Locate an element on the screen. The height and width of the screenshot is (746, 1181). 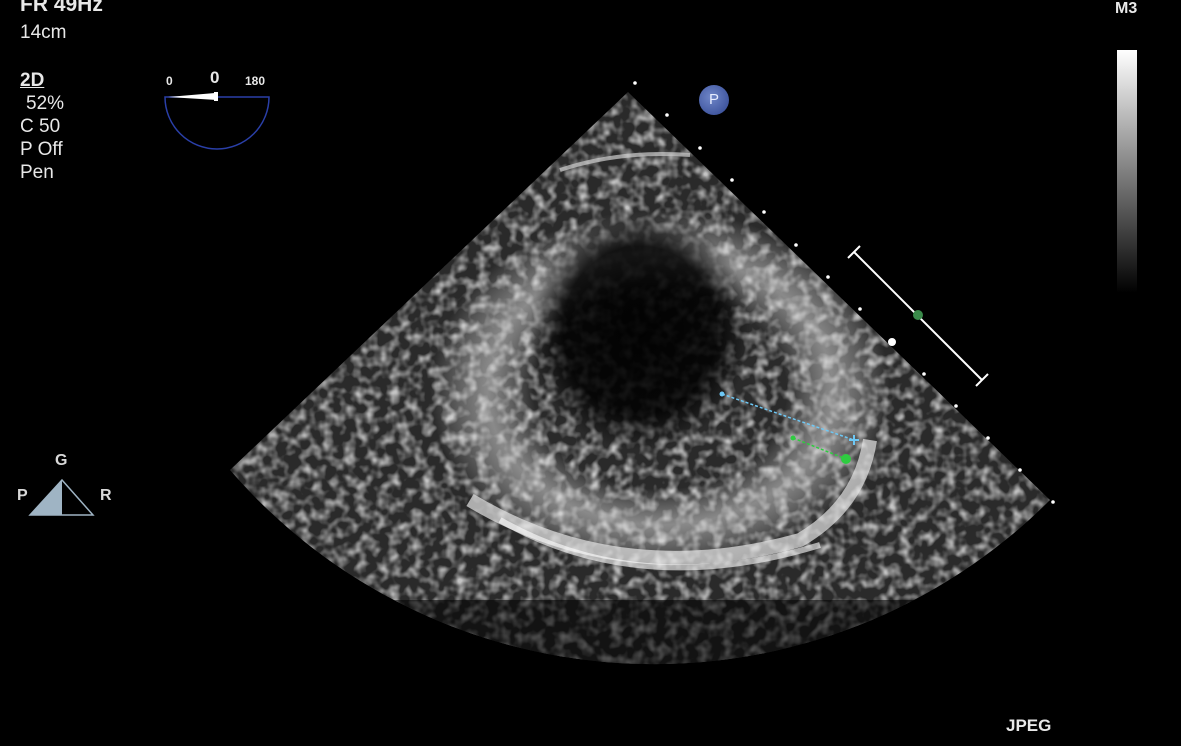
persistence-label: P Off is located at coordinates (41, 149).